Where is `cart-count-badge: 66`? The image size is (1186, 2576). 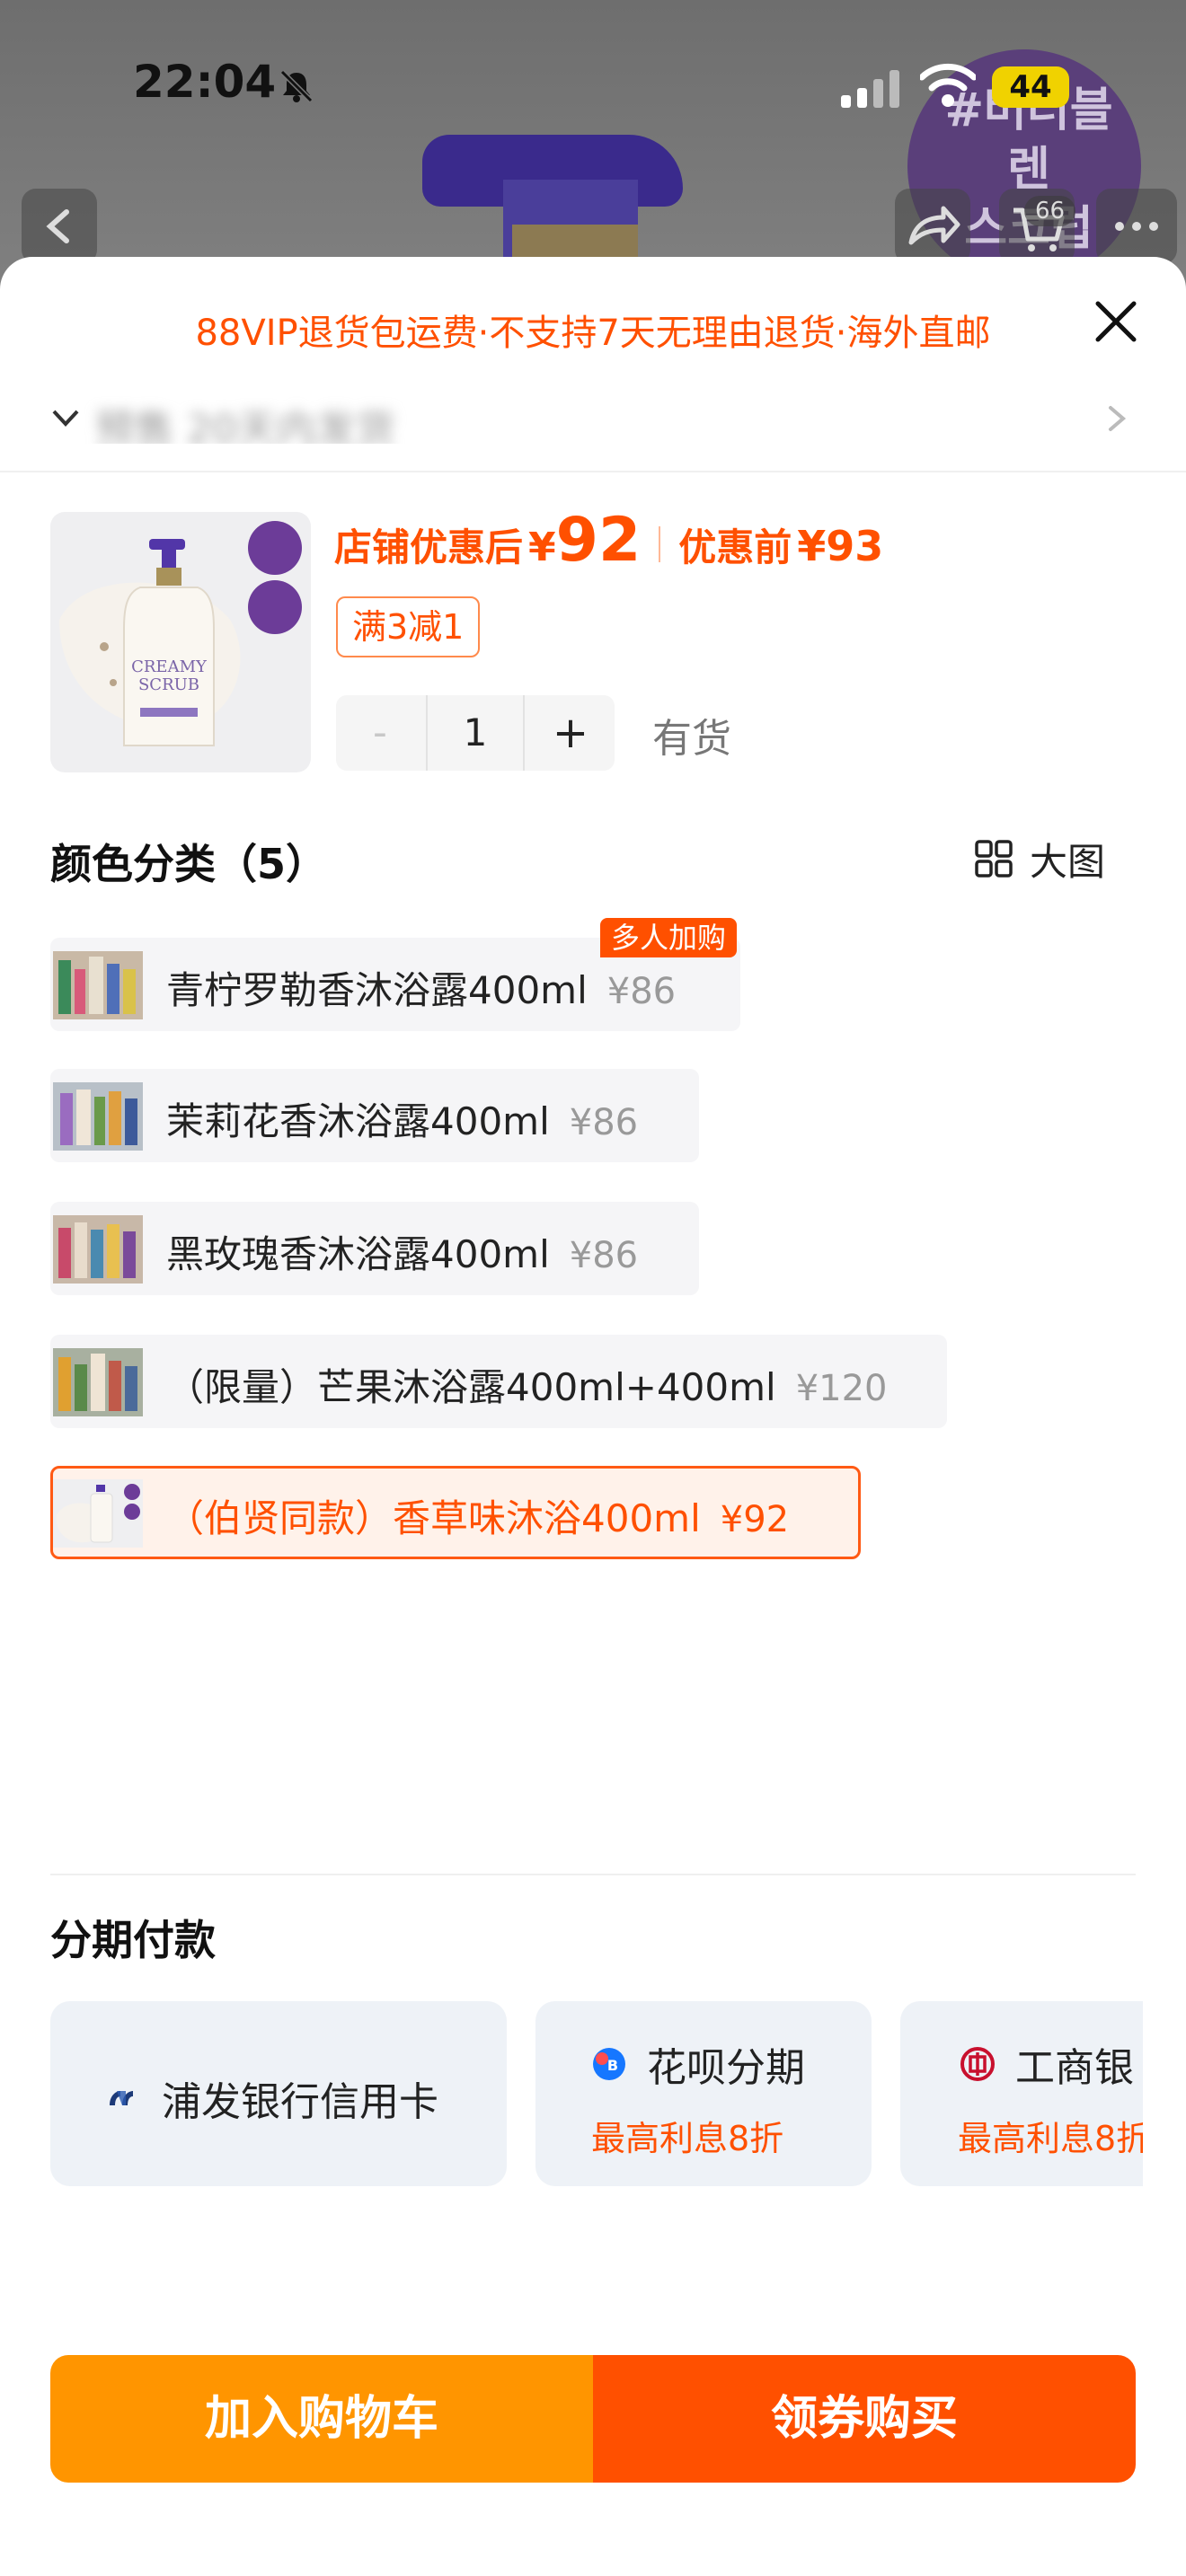
cart-count-badge: 66 is located at coordinates (1050, 211).